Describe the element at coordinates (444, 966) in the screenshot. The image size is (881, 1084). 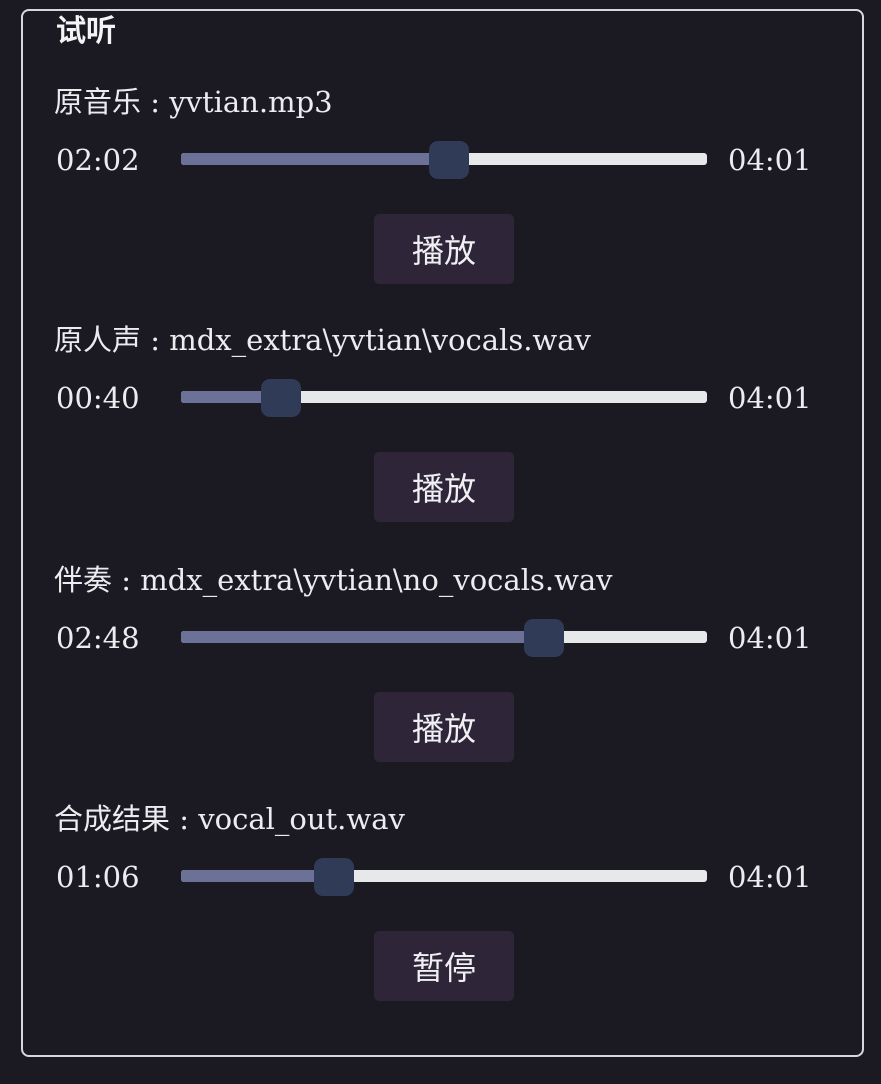
I see `pause-button: 暂停` at that location.